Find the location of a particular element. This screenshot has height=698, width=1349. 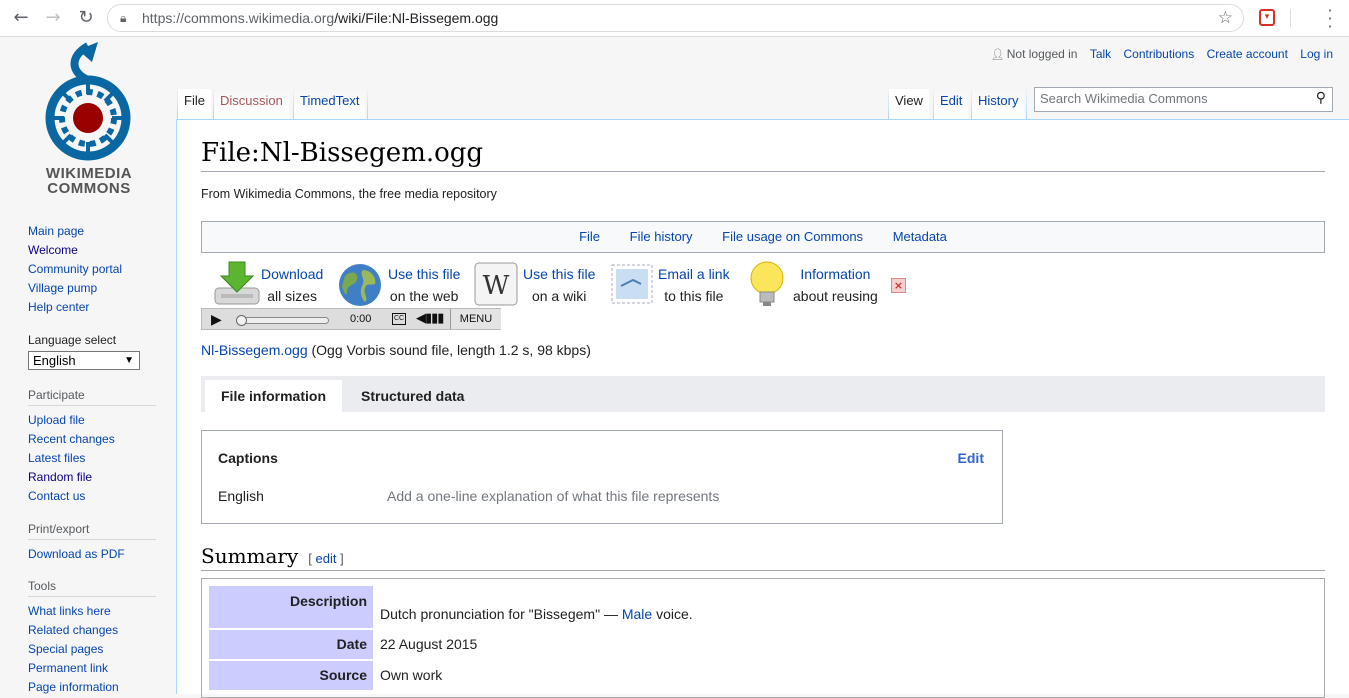

globe-icon is located at coordinates (360, 285).